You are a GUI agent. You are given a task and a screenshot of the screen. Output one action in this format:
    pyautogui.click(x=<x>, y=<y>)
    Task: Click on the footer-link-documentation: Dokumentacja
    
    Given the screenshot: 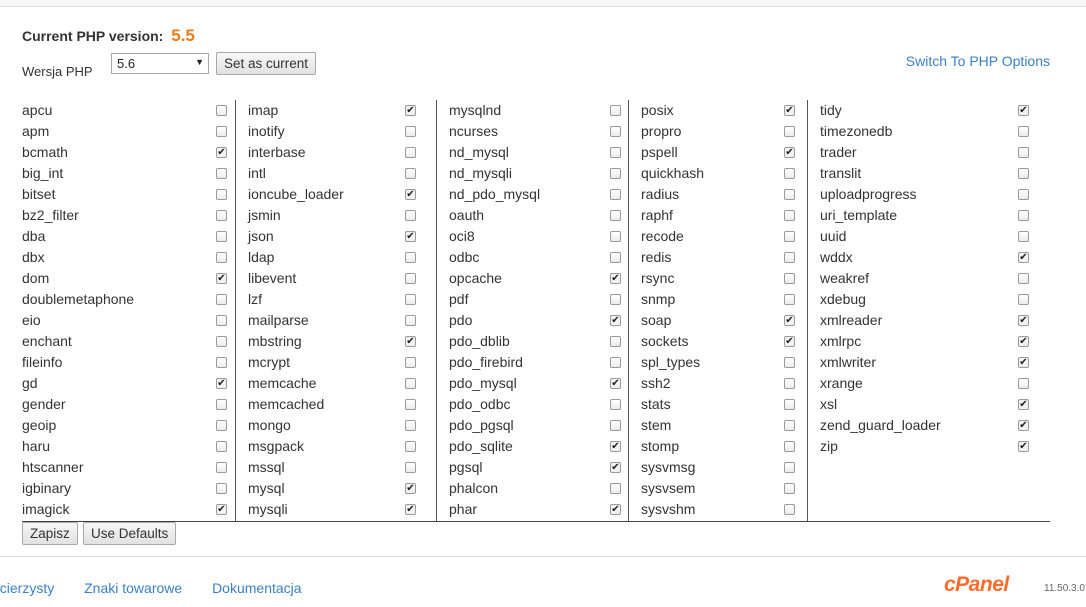 What is the action you would take?
    pyautogui.click(x=257, y=588)
    